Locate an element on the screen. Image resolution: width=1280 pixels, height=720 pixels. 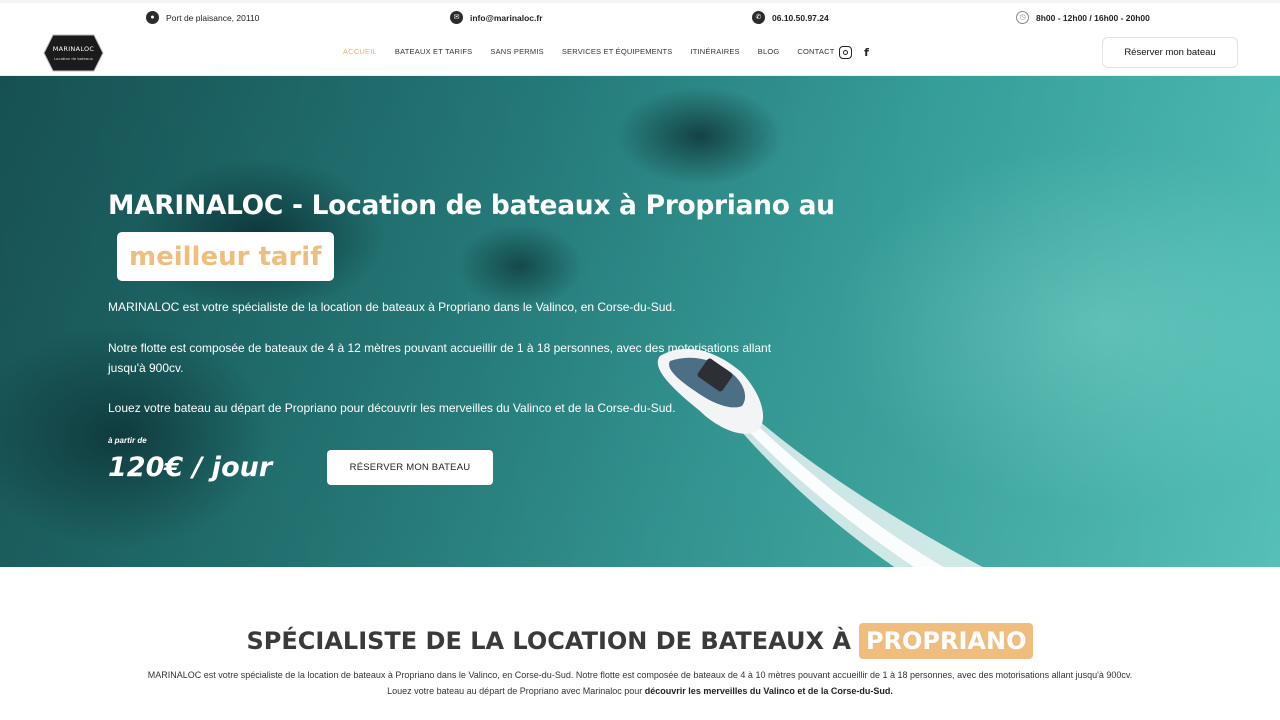
hero-highlight-text: meilleur tarif is located at coordinates (225, 256).